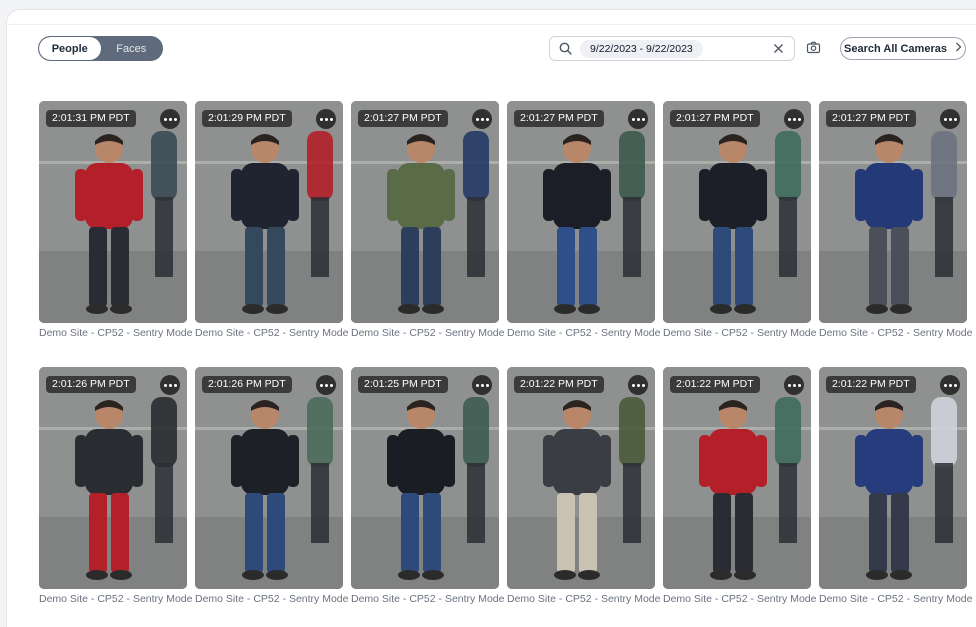 This screenshot has width=976, height=627. What do you see at coordinates (70, 48) in the screenshot?
I see `people-tab: People` at bounding box center [70, 48].